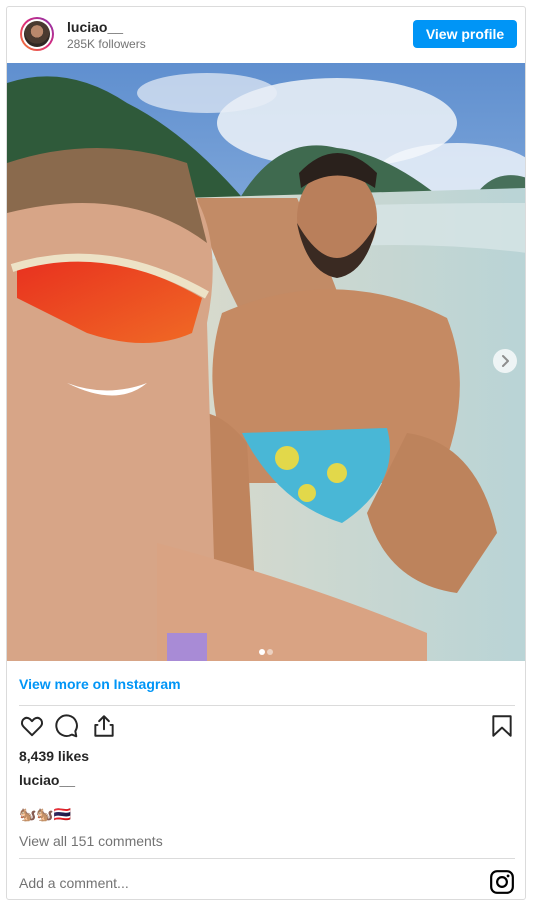 The height and width of the screenshot is (907, 533). I want to click on avatar, so click(37, 34).